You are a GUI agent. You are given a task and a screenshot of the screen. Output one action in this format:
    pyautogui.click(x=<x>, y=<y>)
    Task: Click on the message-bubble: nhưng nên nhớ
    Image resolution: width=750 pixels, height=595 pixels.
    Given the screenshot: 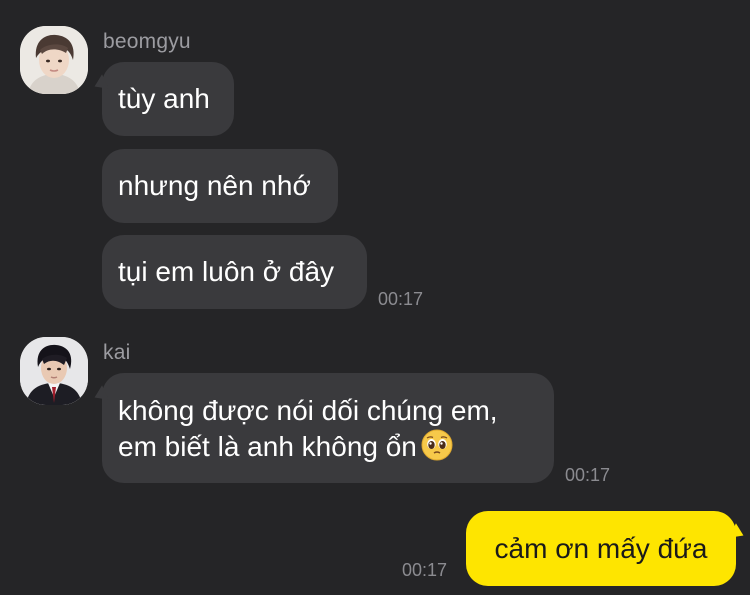 What is the action you would take?
    pyautogui.click(x=220, y=186)
    